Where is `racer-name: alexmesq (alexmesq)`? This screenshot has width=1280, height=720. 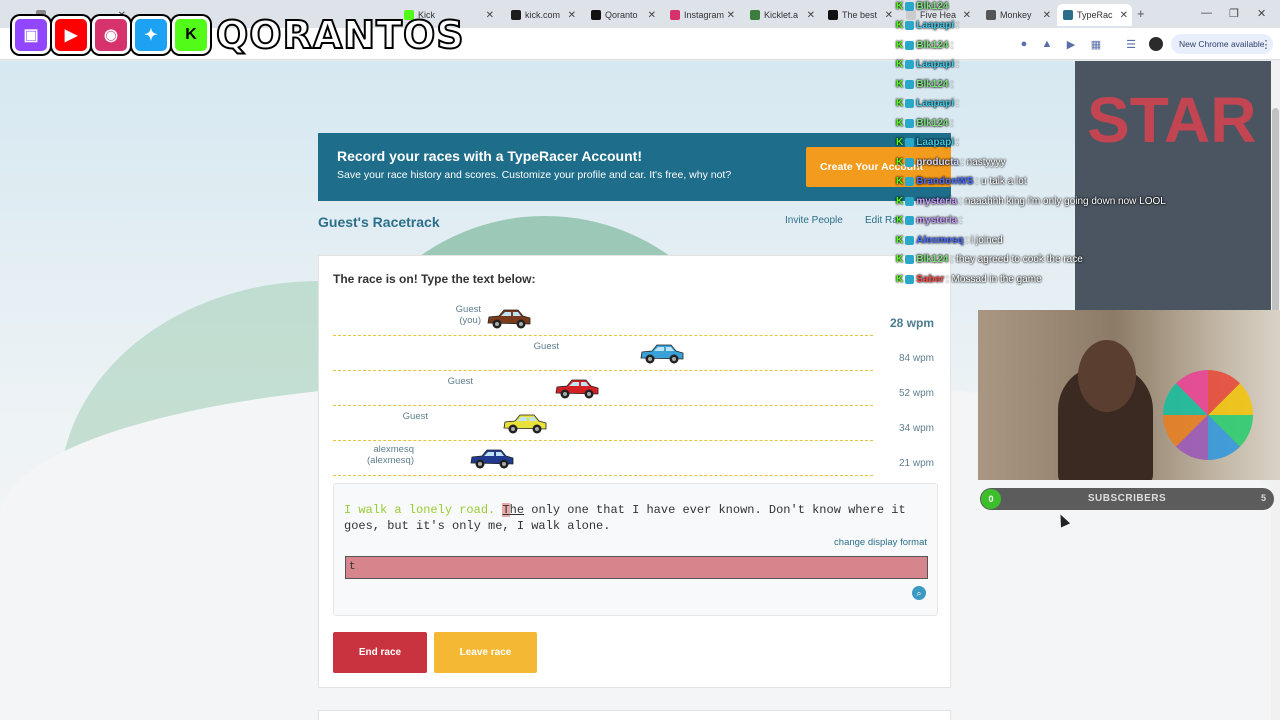 racer-name: alexmesq (alexmesq) is located at coordinates (390, 455).